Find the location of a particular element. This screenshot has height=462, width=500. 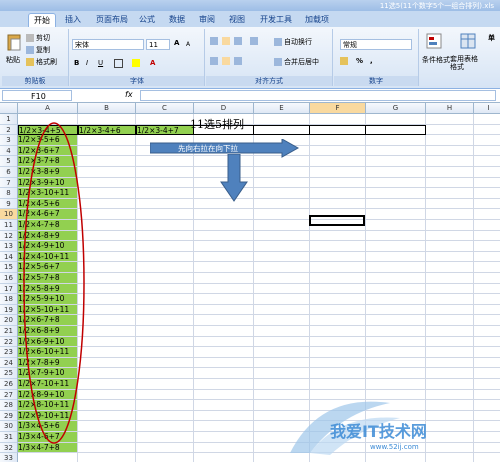

cell-g19 is located at coordinates (396, 310).